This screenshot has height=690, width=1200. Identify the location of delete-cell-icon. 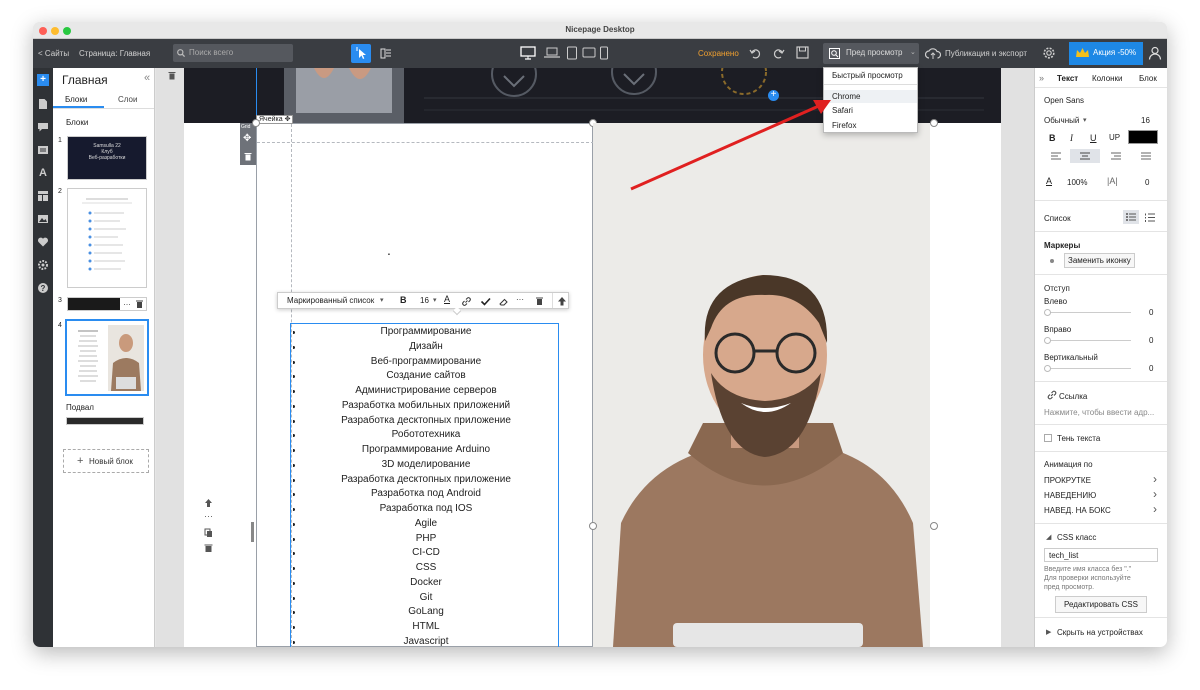
(248, 156).